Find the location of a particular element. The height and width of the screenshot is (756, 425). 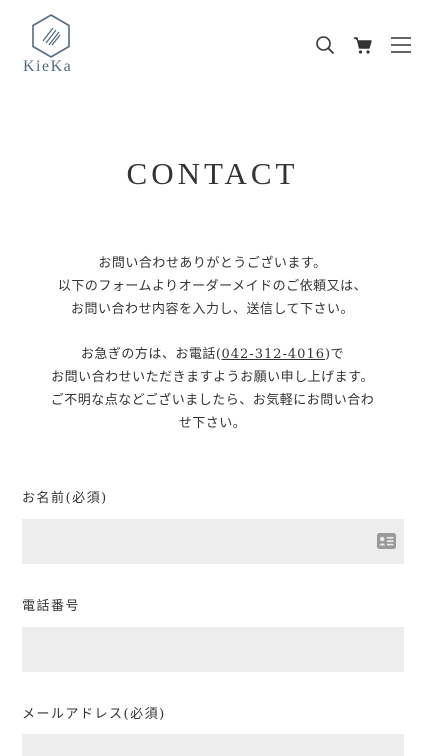

email-field is located at coordinates (213, 745).